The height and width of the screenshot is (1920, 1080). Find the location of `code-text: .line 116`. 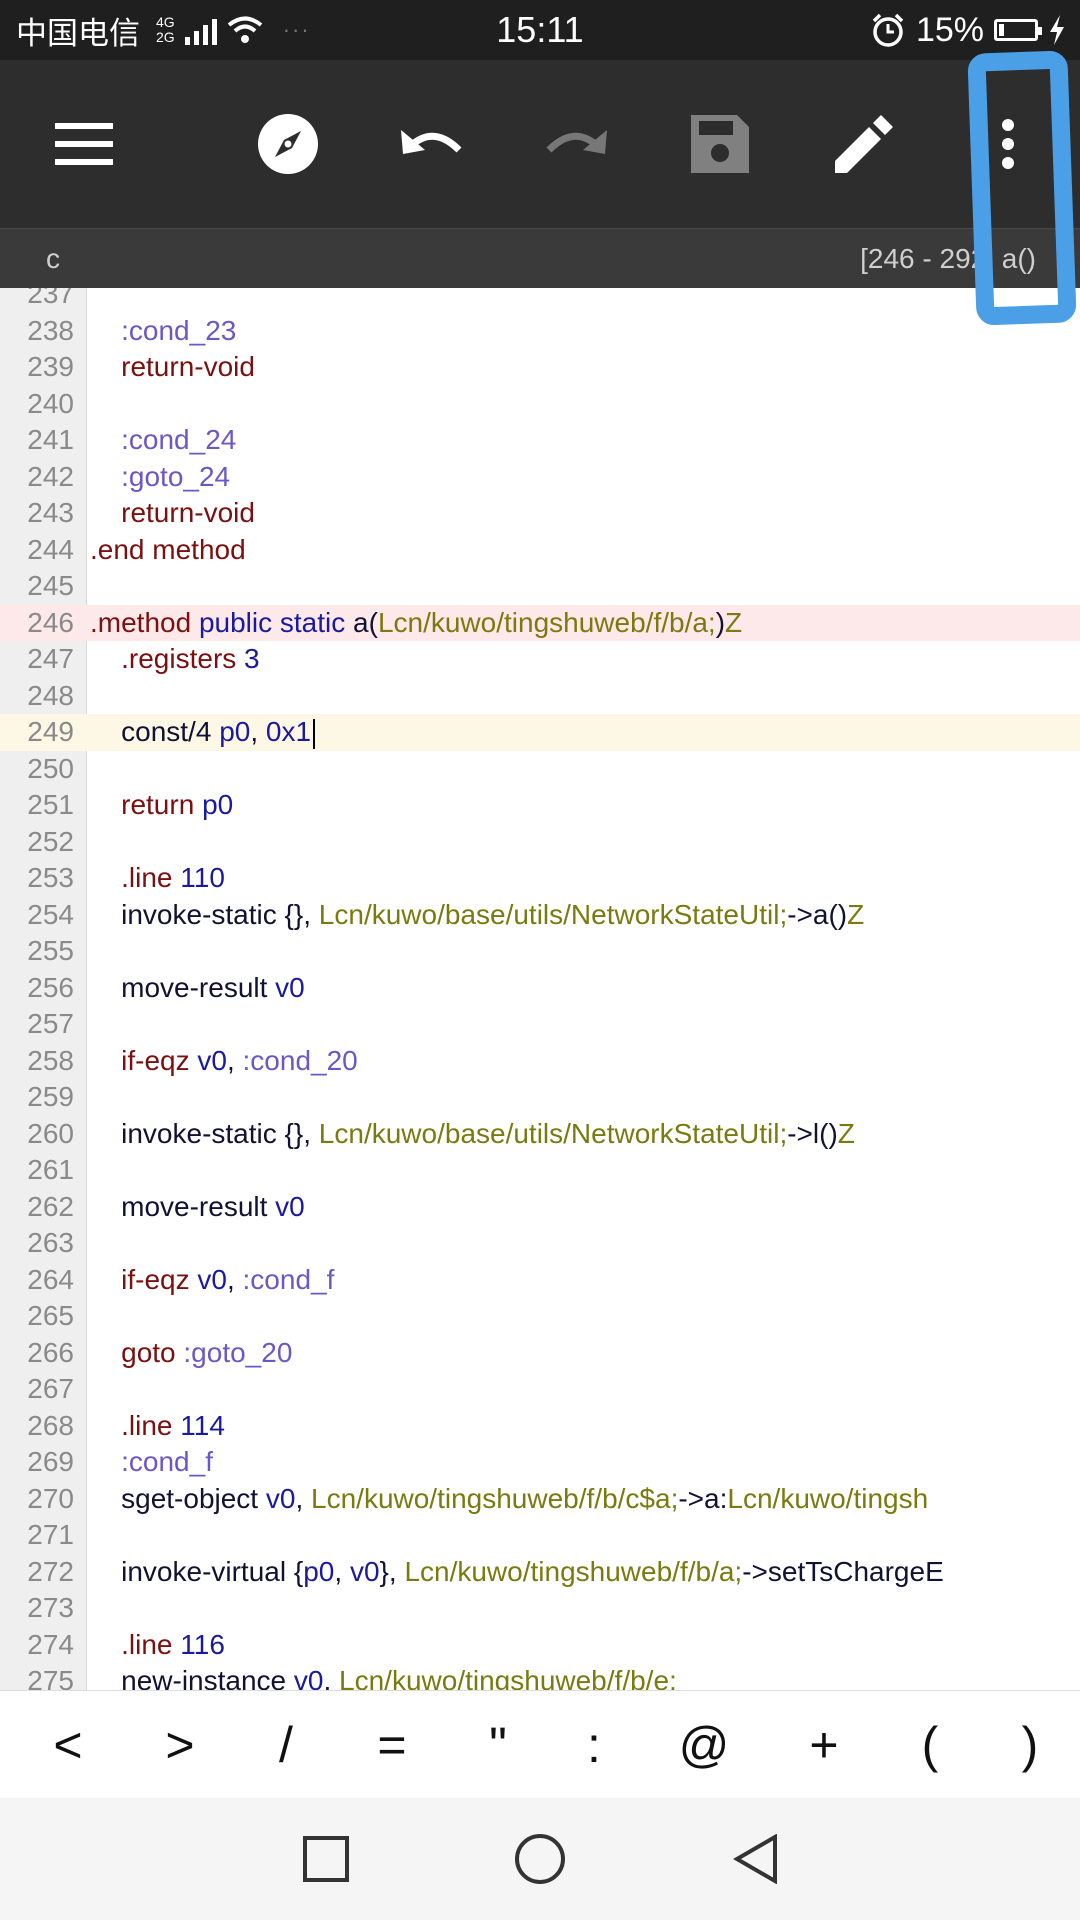

code-text: .line 116 is located at coordinates (157, 1645).